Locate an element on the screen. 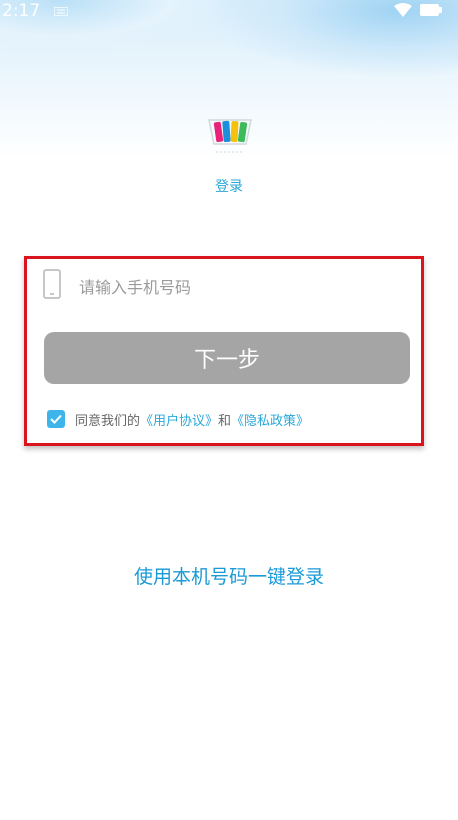  wifi-icon is located at coordinates (403, 10).